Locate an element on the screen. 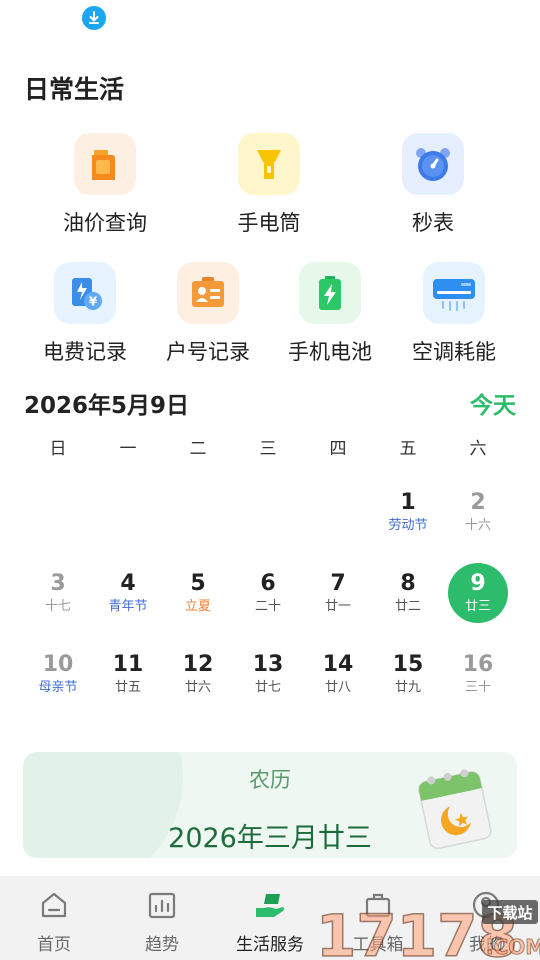  calendar-day-cell: 12 廿六 is located at coordinates (198, 676).